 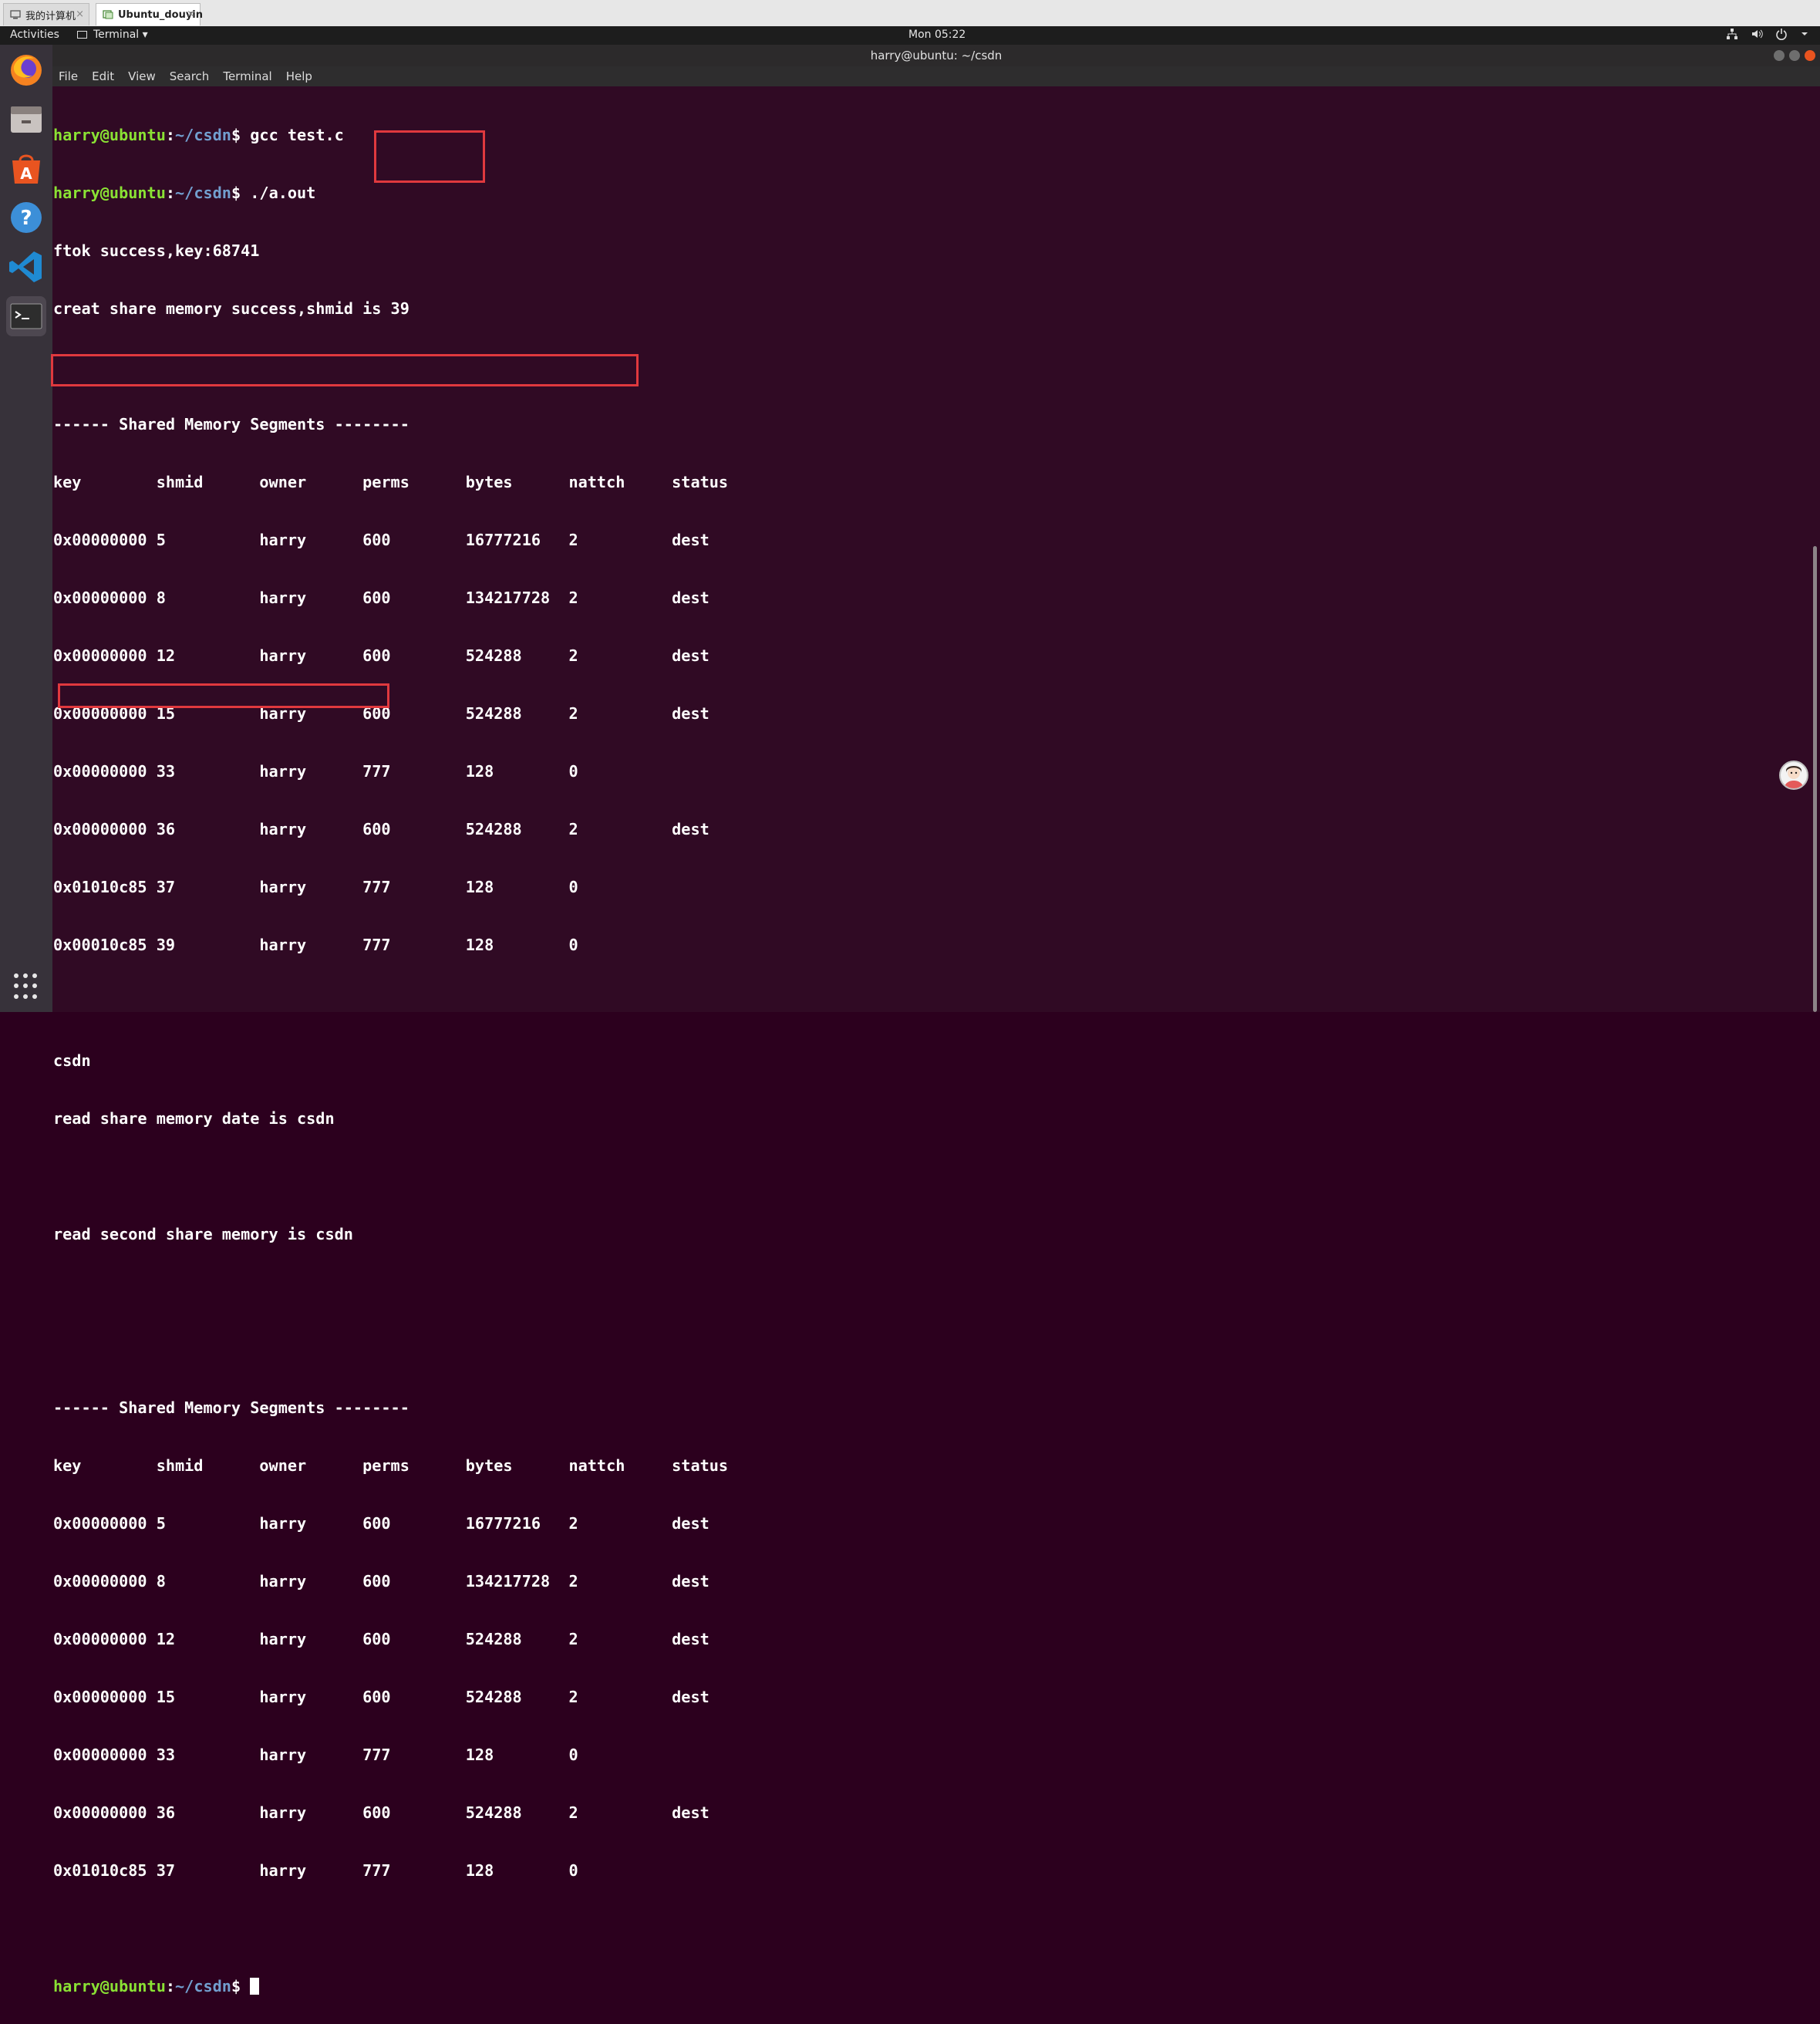 I want to click on vm-tab-my-computer: 我的计算机 ×, so click(x=46, y=14).